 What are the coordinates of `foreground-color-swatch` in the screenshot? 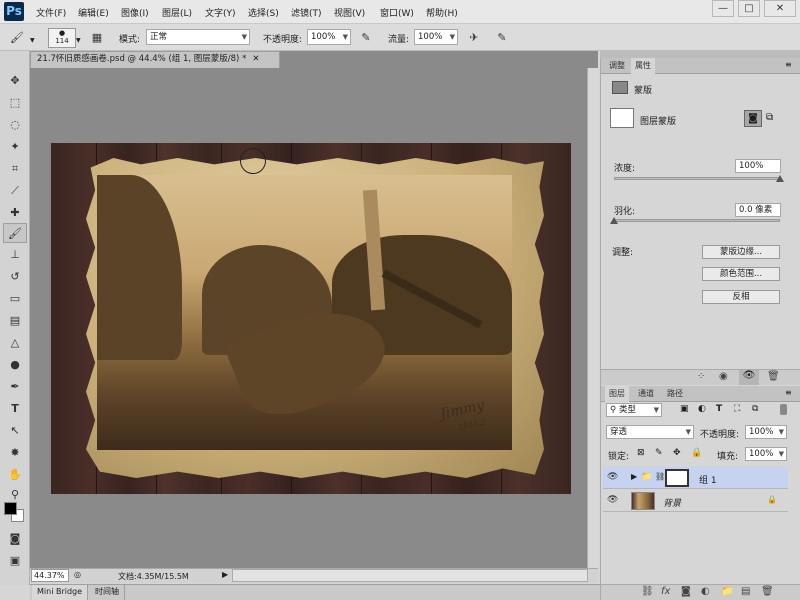 It's located at (10, 508).